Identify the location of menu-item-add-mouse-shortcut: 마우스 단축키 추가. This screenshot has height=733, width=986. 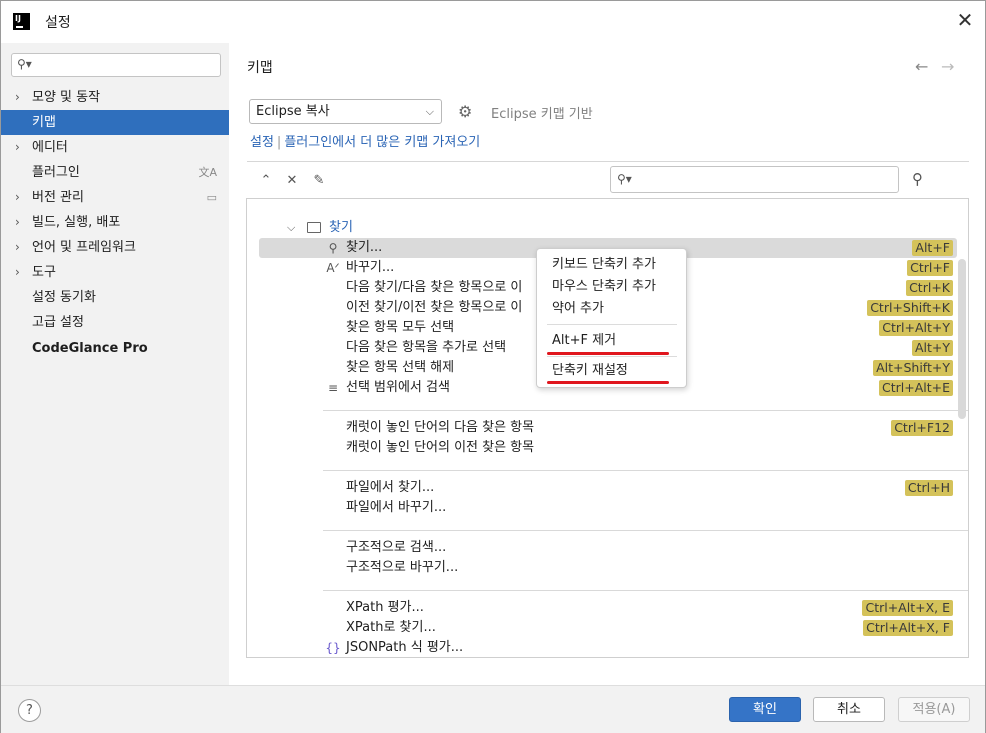
(611, 287).